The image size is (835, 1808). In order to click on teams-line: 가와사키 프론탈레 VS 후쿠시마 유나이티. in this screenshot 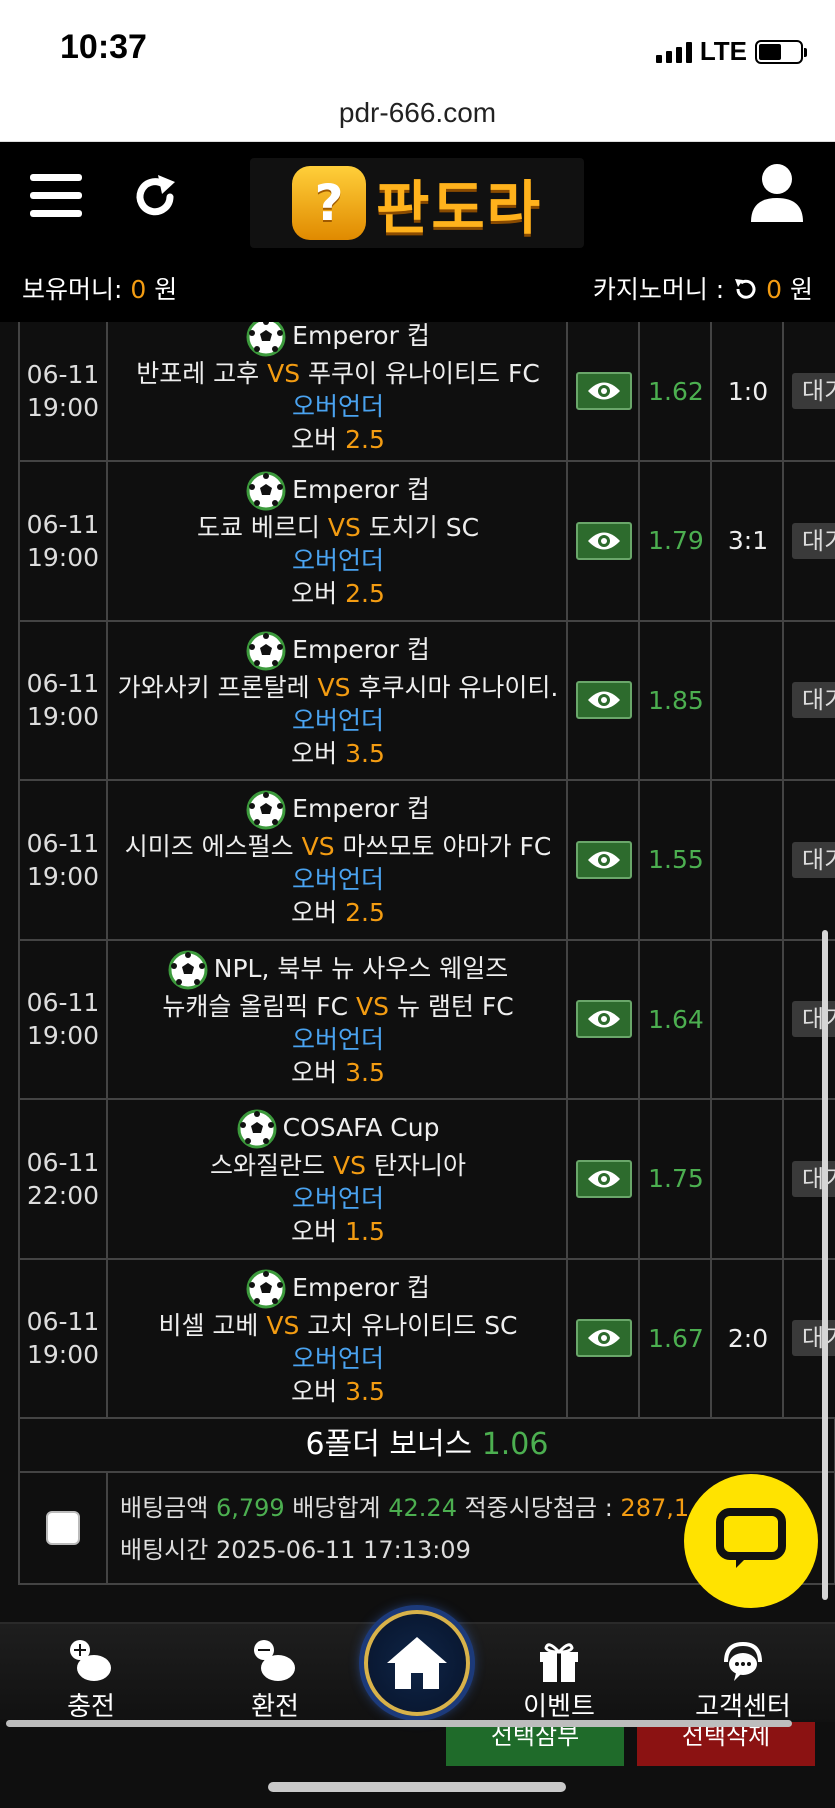, I will do `click(338, 687)`.